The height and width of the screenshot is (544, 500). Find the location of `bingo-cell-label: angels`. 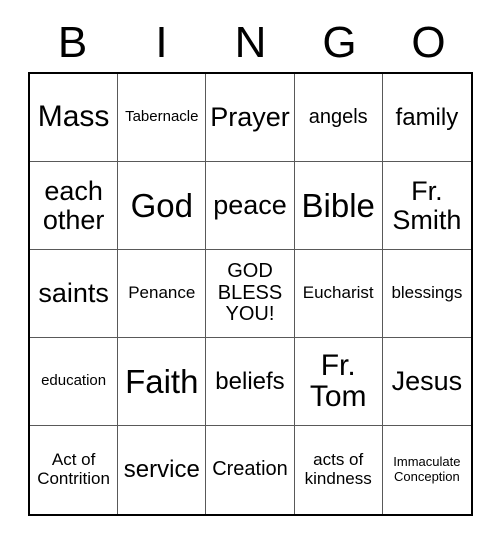

bingo-cell-label: angels is located at coordinates (338, 116).